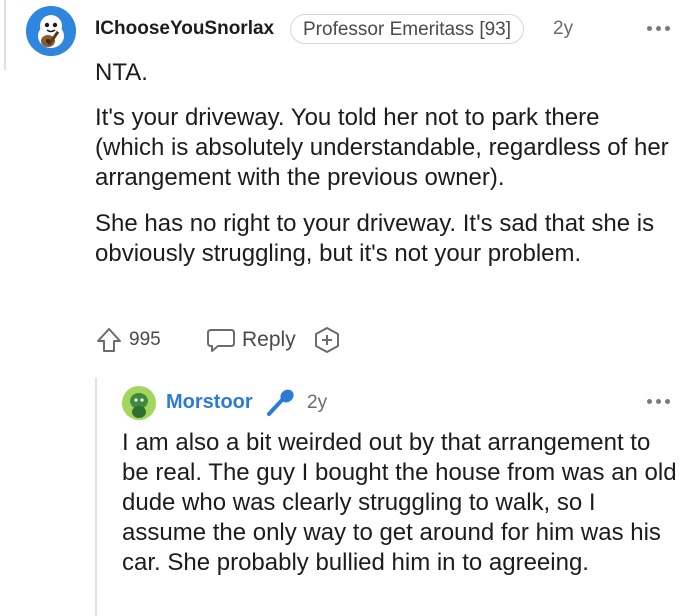  I want to click on comment-actions: 995 Reply, so click(230, 339).